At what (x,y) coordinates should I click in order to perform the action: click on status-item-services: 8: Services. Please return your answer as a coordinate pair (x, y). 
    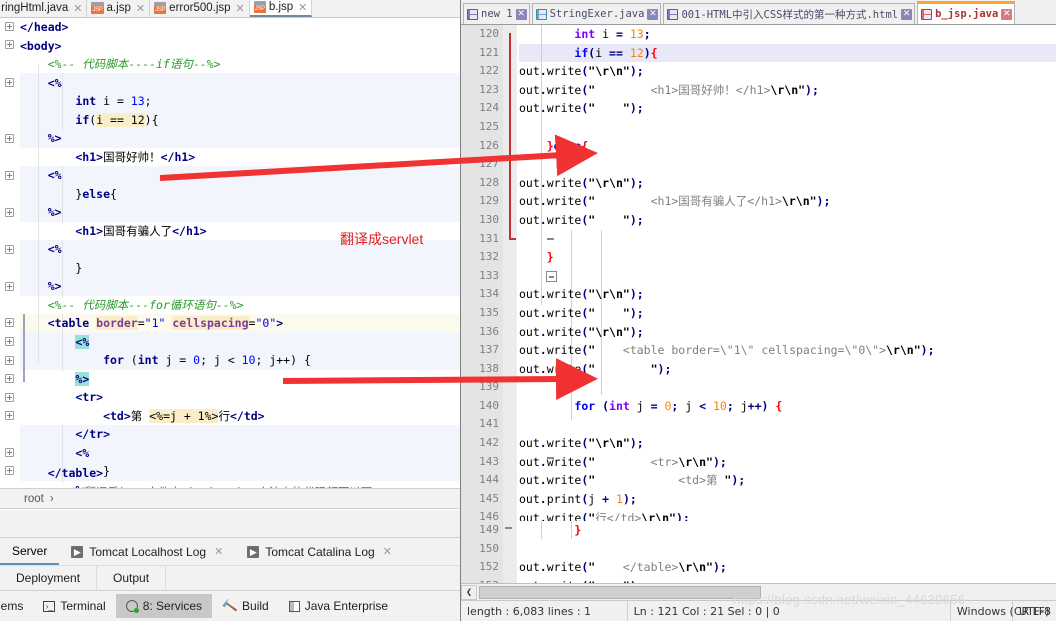
    Looking at the image, I should click on (164, 606).